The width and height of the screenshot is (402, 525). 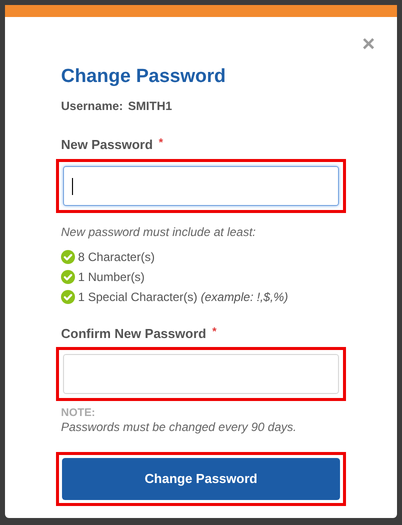 I want to click on requirement-text: 1 Special Character(s) (example: !,$,%), so click(x=183, y=297).